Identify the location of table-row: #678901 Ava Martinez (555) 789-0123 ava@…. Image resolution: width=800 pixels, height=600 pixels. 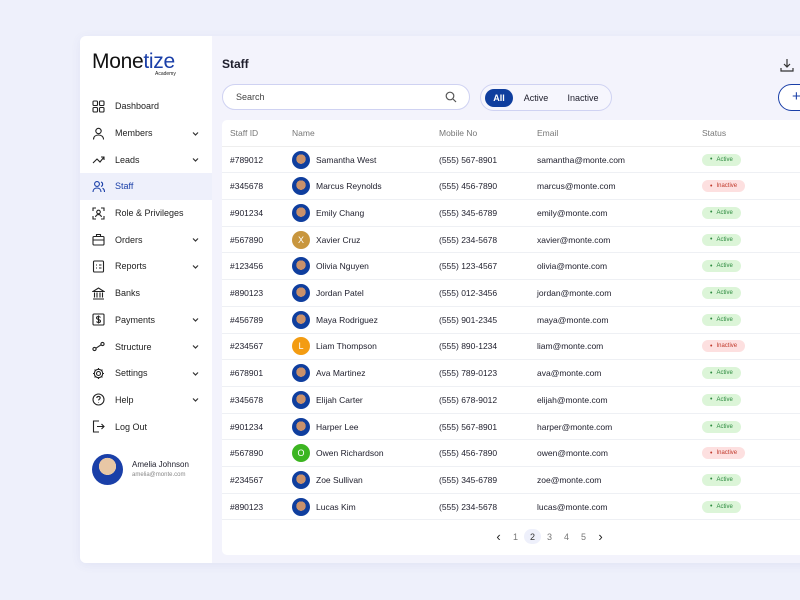
(511, 373).